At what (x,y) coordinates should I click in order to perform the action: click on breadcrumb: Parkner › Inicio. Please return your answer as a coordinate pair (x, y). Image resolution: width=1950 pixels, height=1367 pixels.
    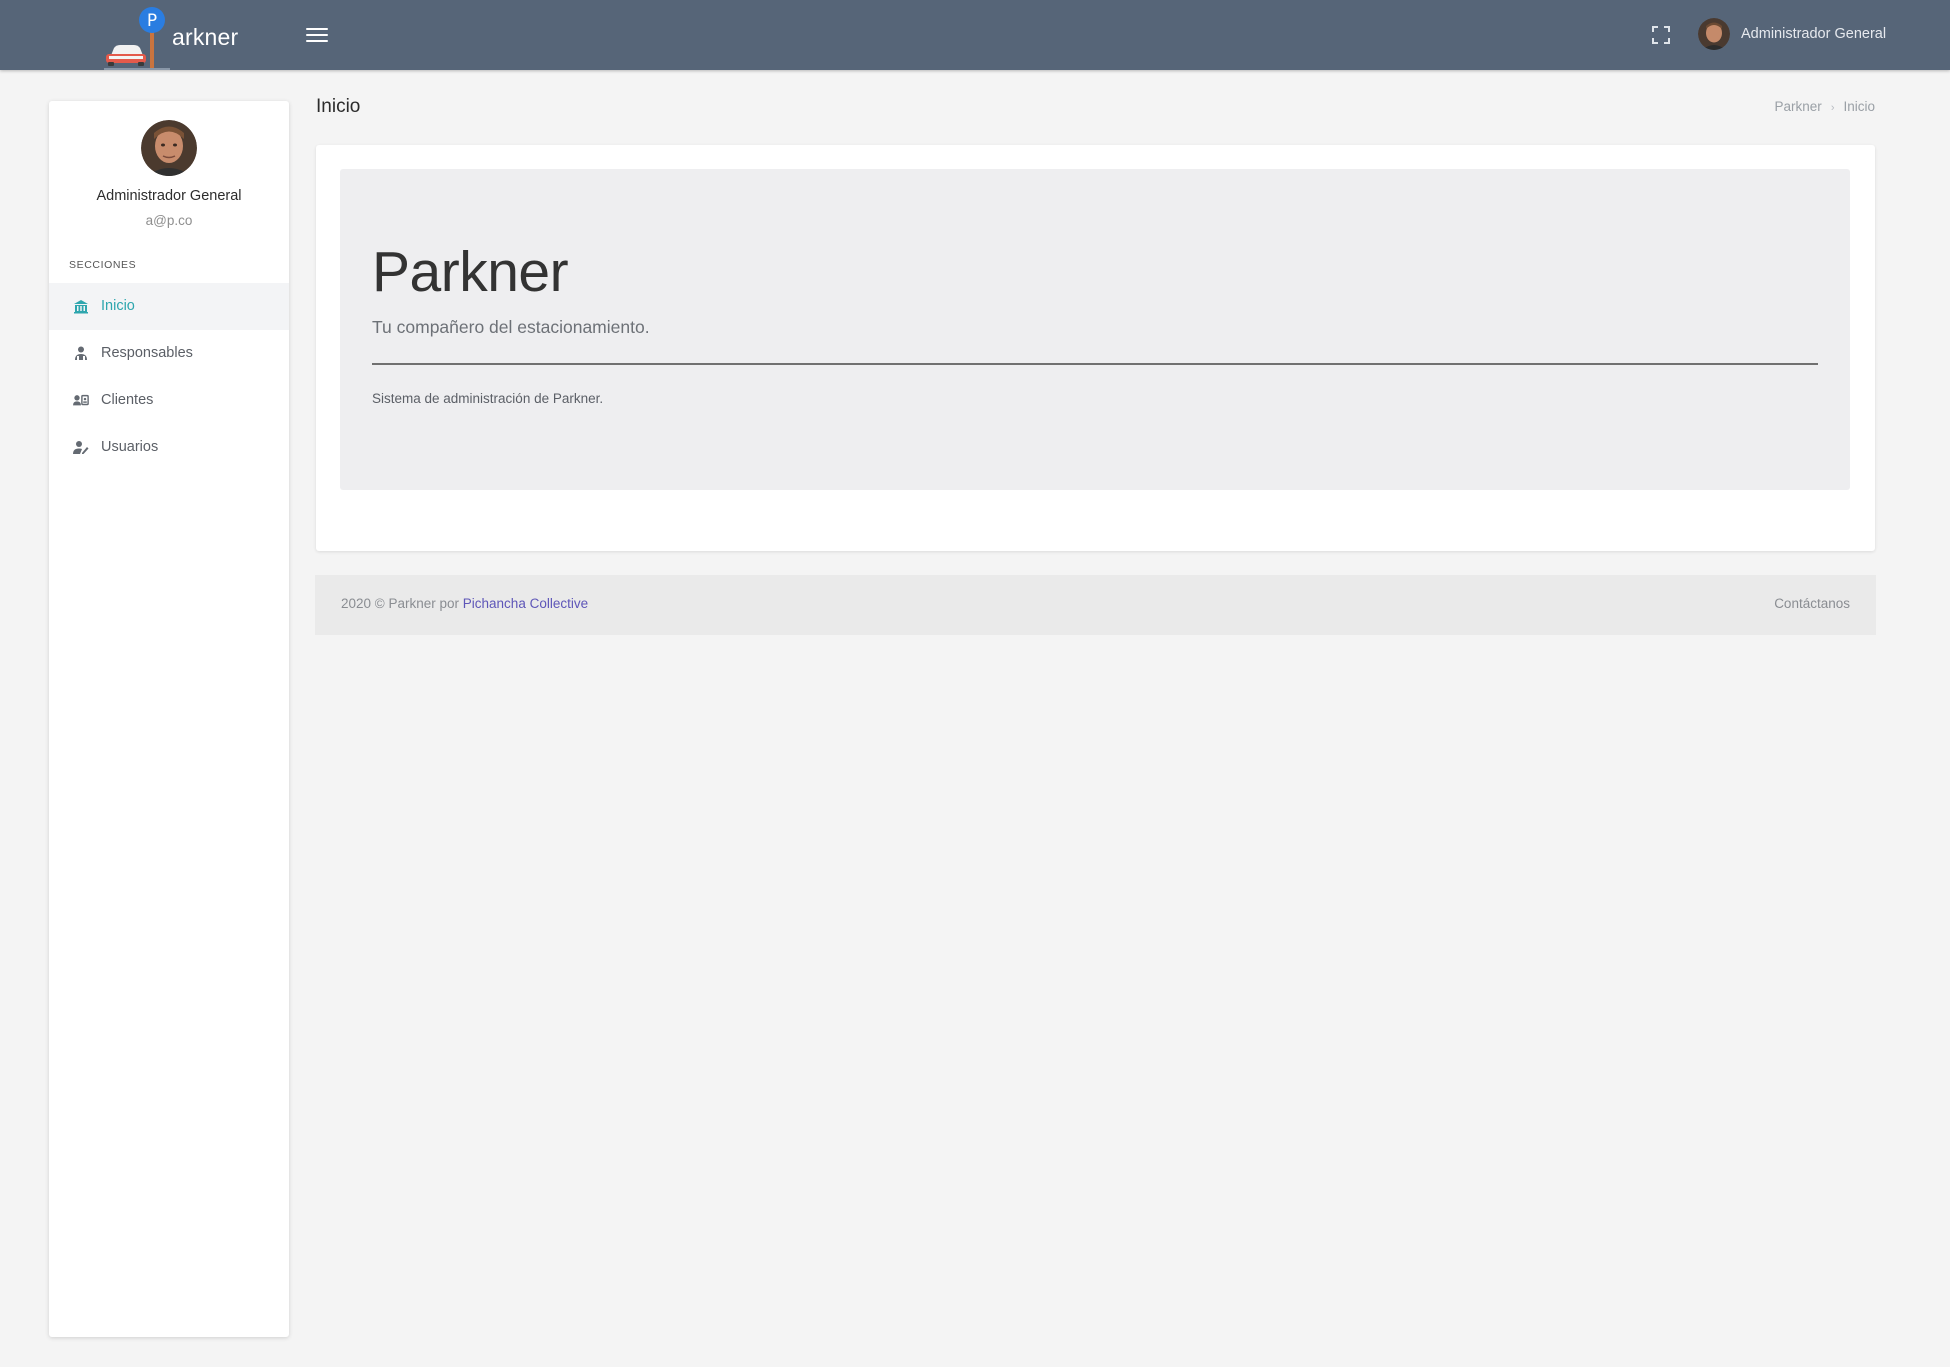
    Looking at the image, I should click on (1787, 106).